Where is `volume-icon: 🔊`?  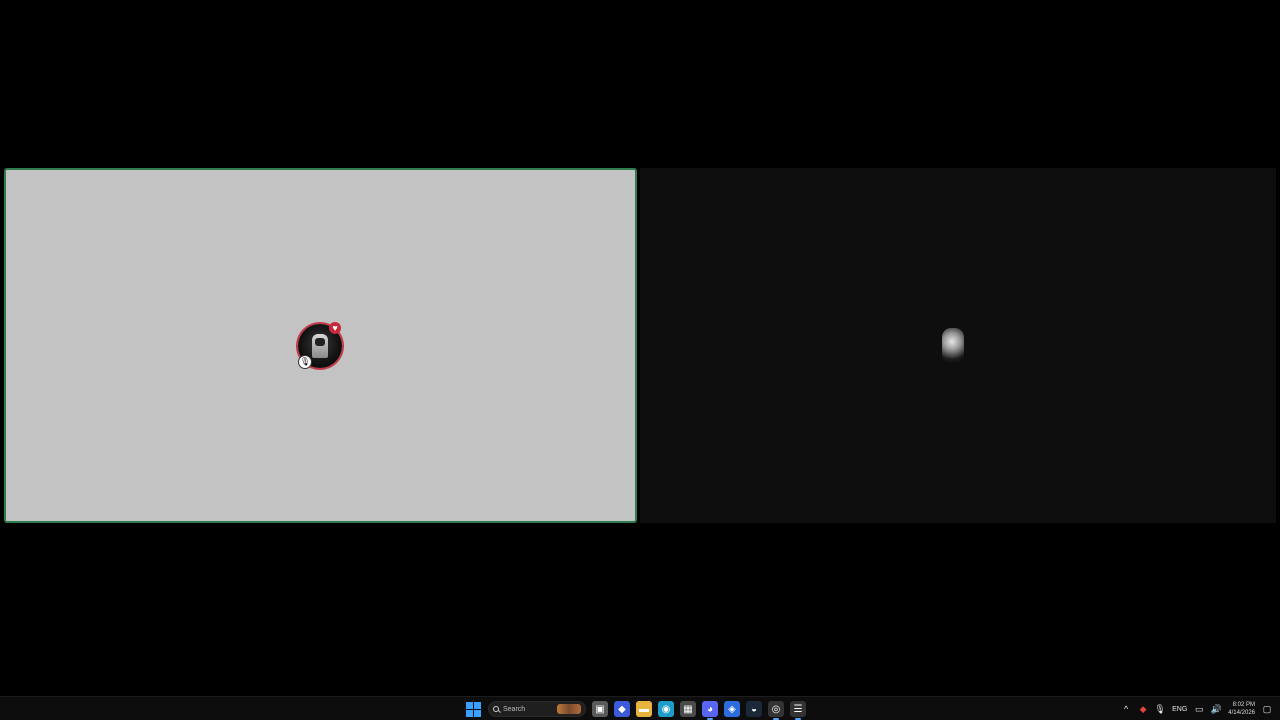 volume-icon: 🔊 is located at coordinates (1216, 709).